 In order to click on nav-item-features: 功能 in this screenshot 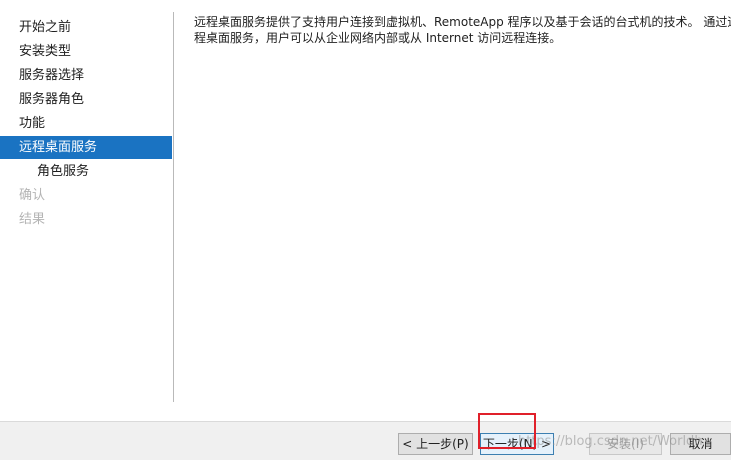, I will do `click(86, 123)`.